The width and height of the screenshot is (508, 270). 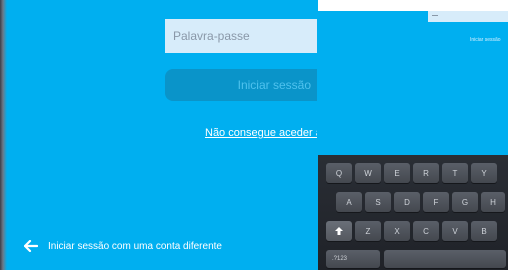 I want to click on shift-key, so click(x=339, y=231).